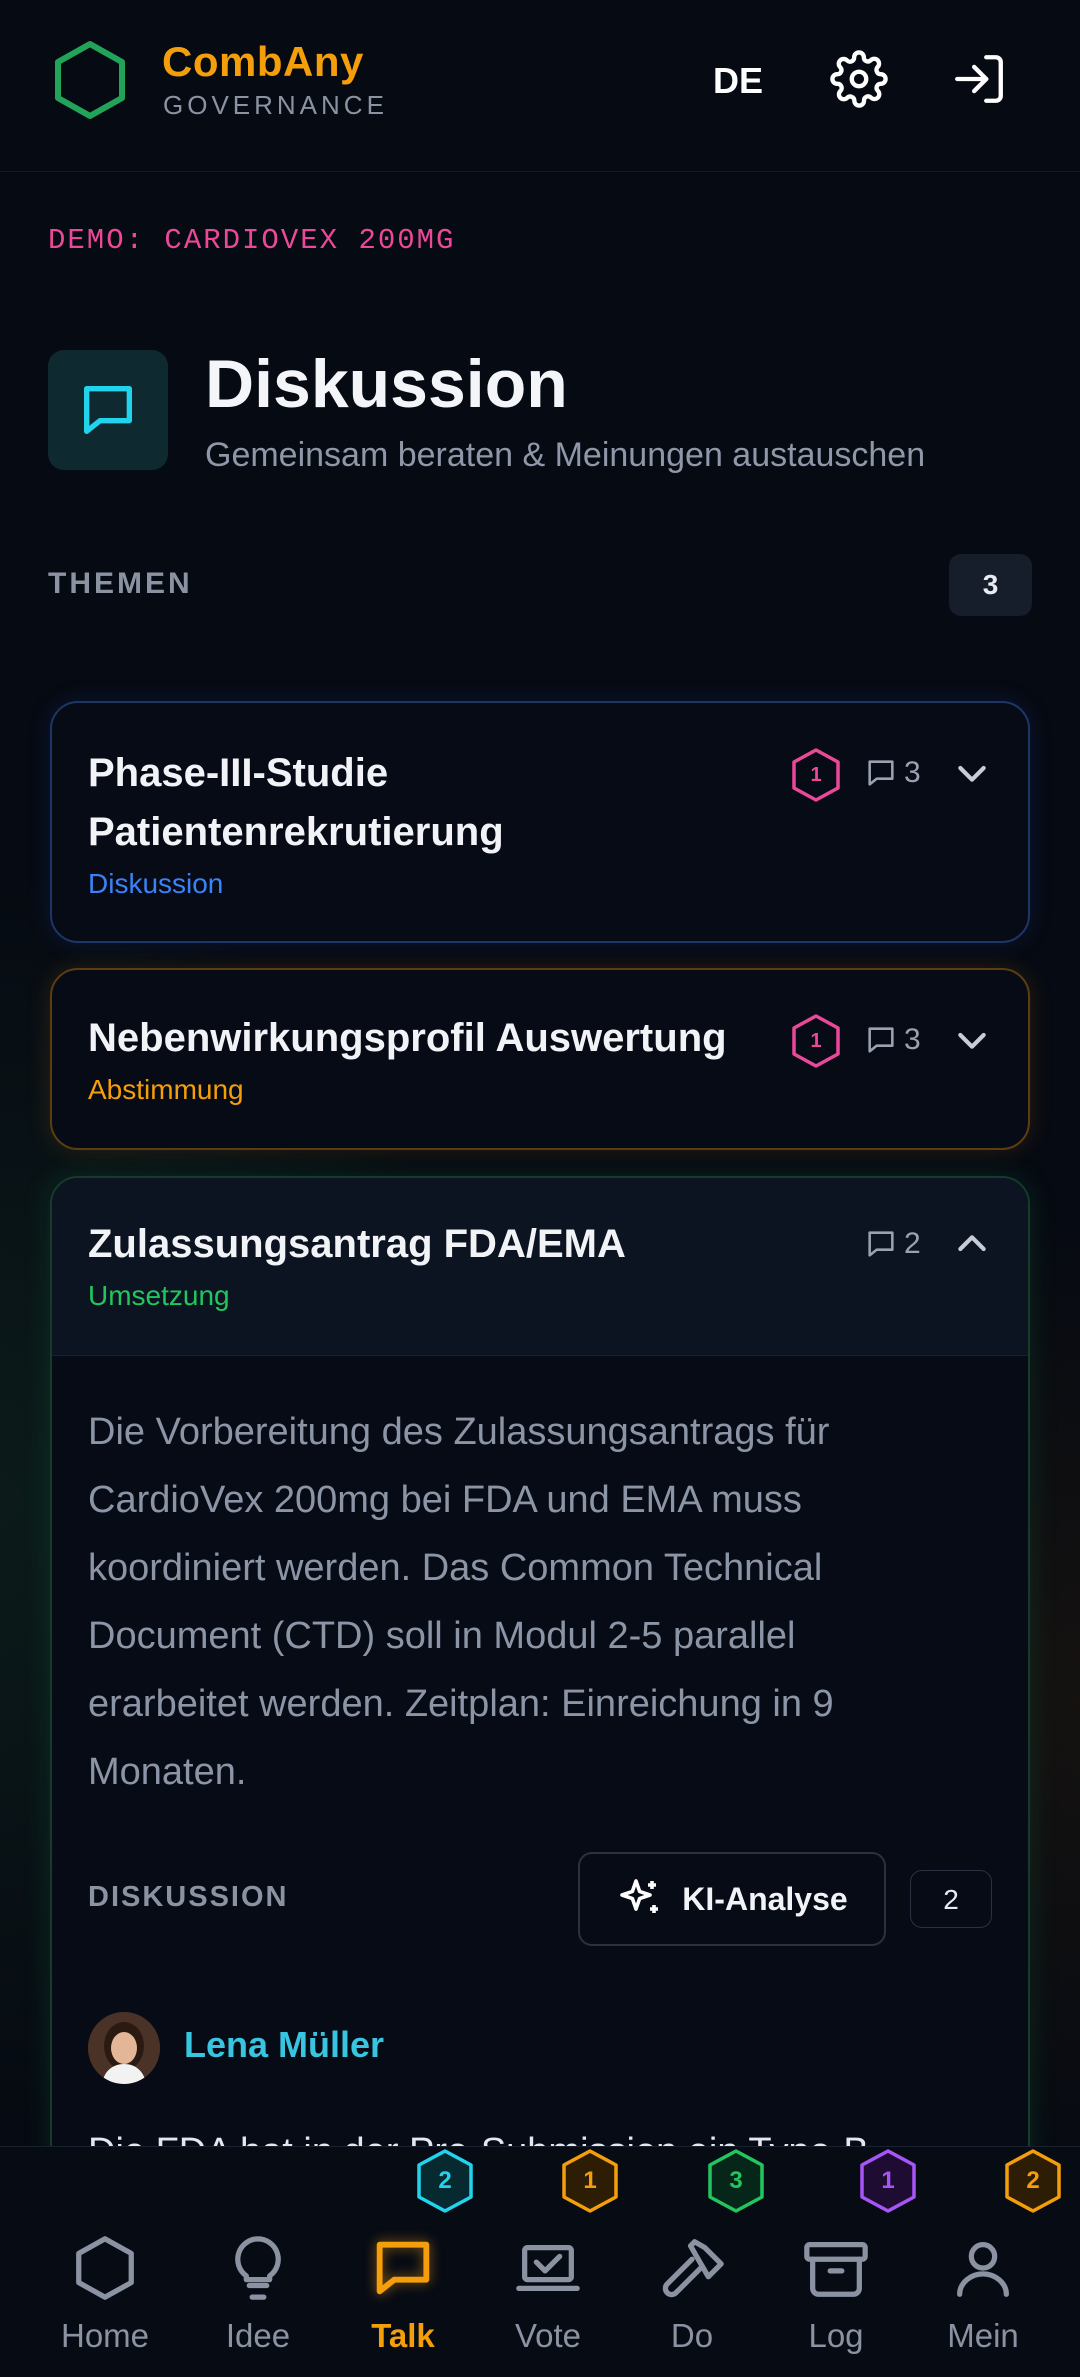  Describe the element at coordinates (284, 2045) in the screenshot. I see `comment-author: Lena Müller` at that location.